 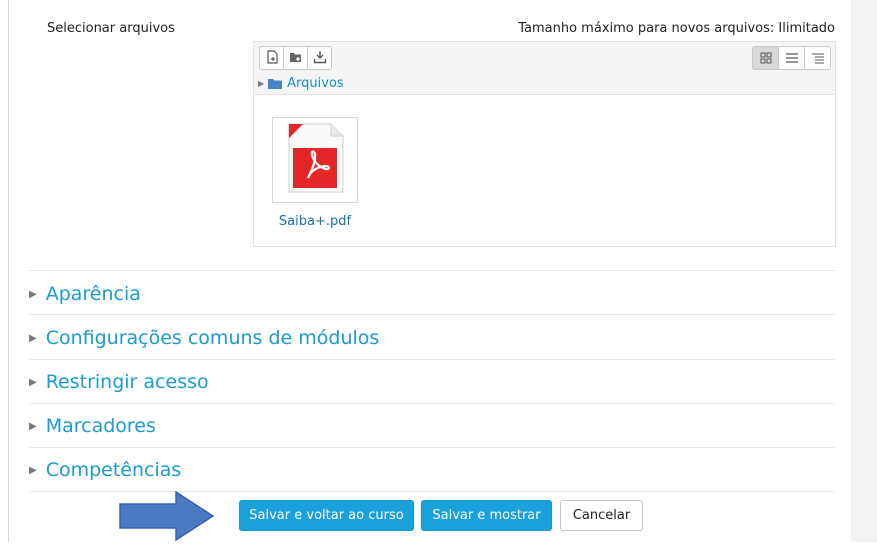 I want to click on file-thumbnail, so click(x=315, y=160).